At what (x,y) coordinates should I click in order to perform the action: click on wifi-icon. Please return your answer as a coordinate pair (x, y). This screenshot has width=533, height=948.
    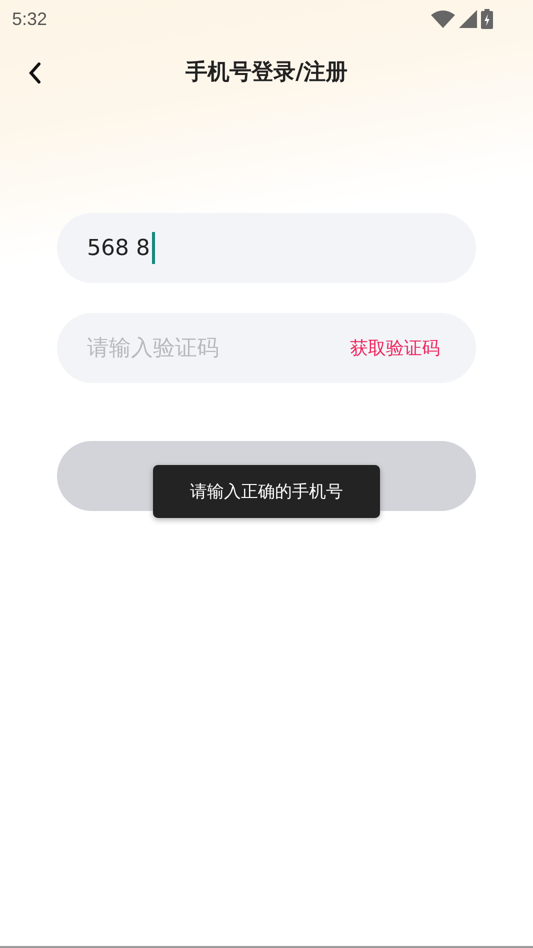
    Looking at the image, I should click on (443, 19).